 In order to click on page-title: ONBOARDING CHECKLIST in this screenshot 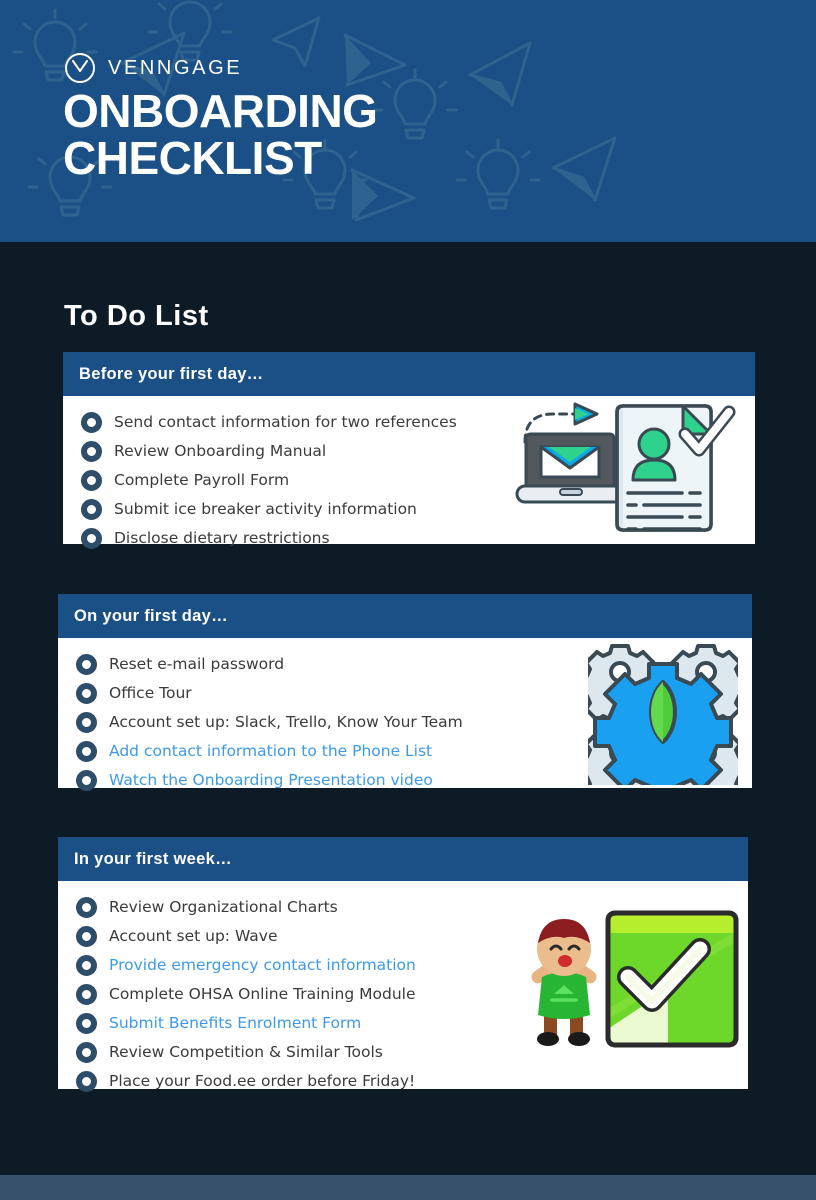, I will do `click(220, 134)`.